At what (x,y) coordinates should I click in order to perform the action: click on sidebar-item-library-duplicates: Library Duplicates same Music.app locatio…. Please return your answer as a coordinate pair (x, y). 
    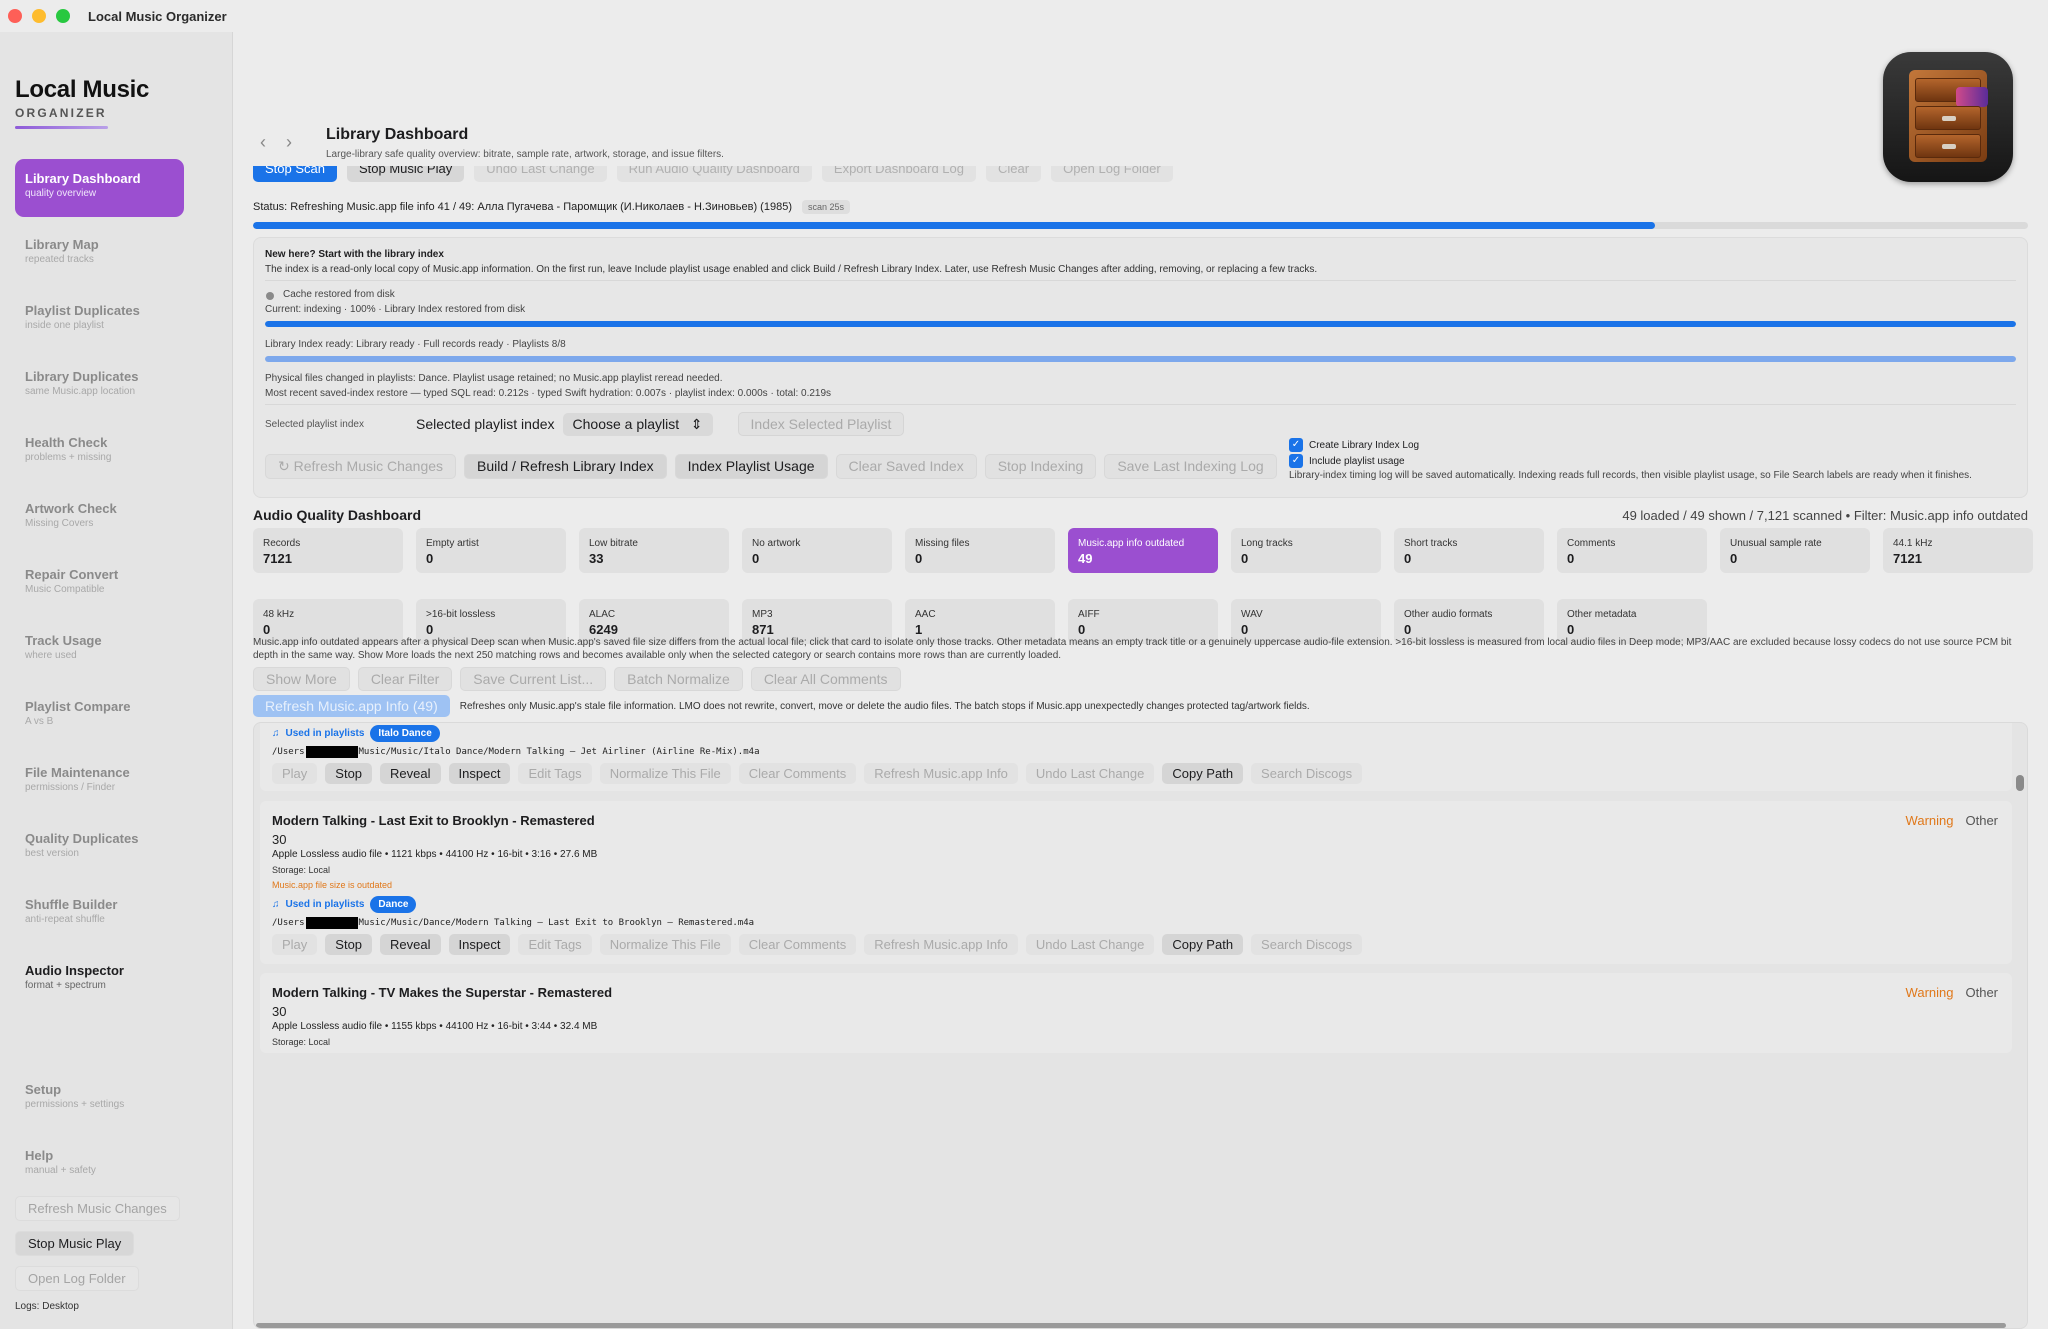
    Looking at the image, I should click on (99, 386).